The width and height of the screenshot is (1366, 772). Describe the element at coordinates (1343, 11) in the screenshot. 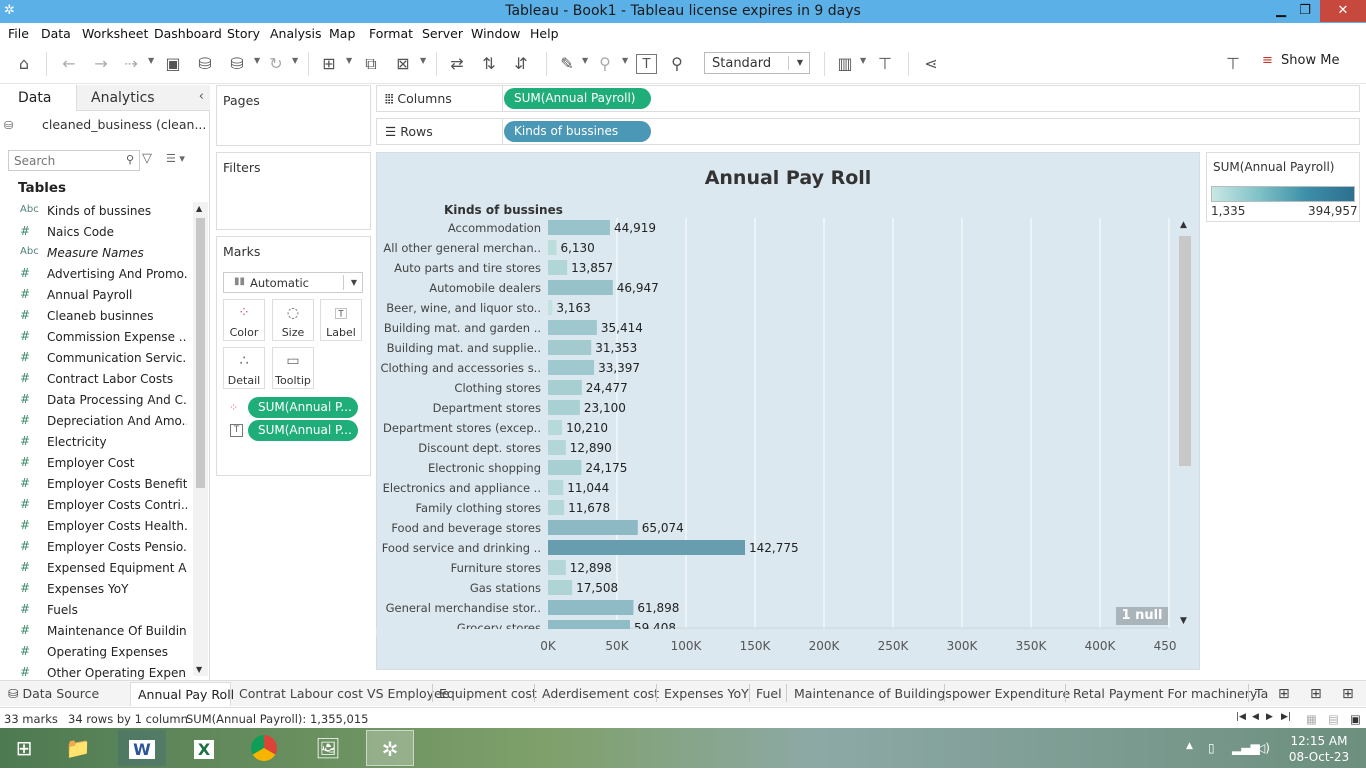

I see `close-button: ✕` at that location.